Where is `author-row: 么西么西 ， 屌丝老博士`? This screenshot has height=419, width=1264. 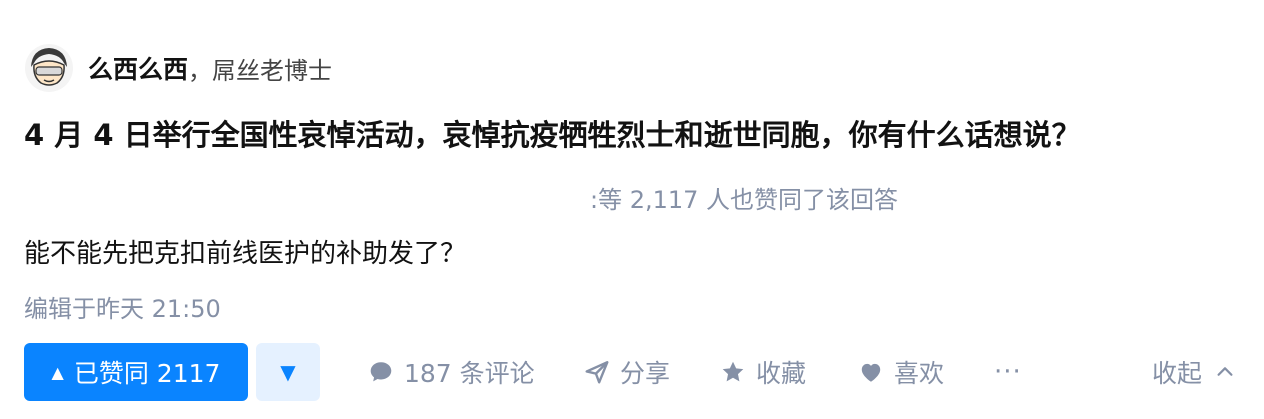
author-row: 么西么西 ， 屌丝老博士 is located at coordinates (178, 68).